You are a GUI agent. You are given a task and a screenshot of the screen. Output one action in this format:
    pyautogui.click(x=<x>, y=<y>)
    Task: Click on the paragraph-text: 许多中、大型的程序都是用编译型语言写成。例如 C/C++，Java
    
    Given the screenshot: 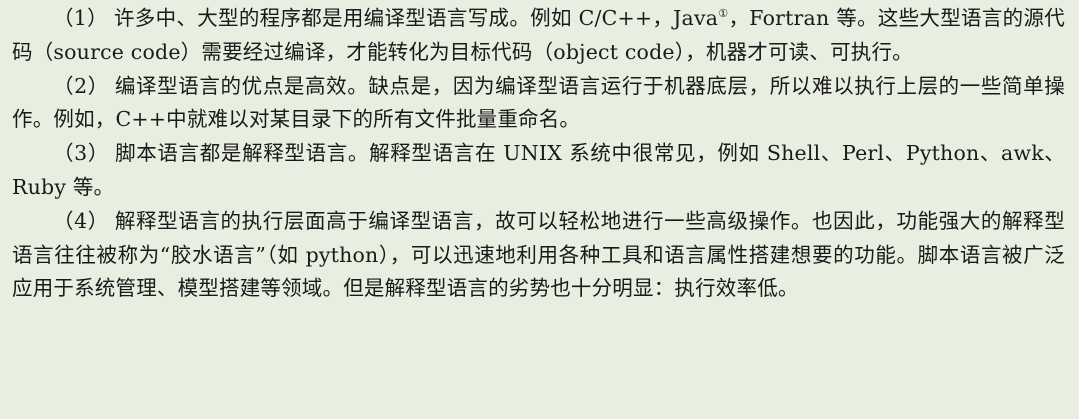 What is the action you would take?
    pyautogui.click(x=416, y=18)
    